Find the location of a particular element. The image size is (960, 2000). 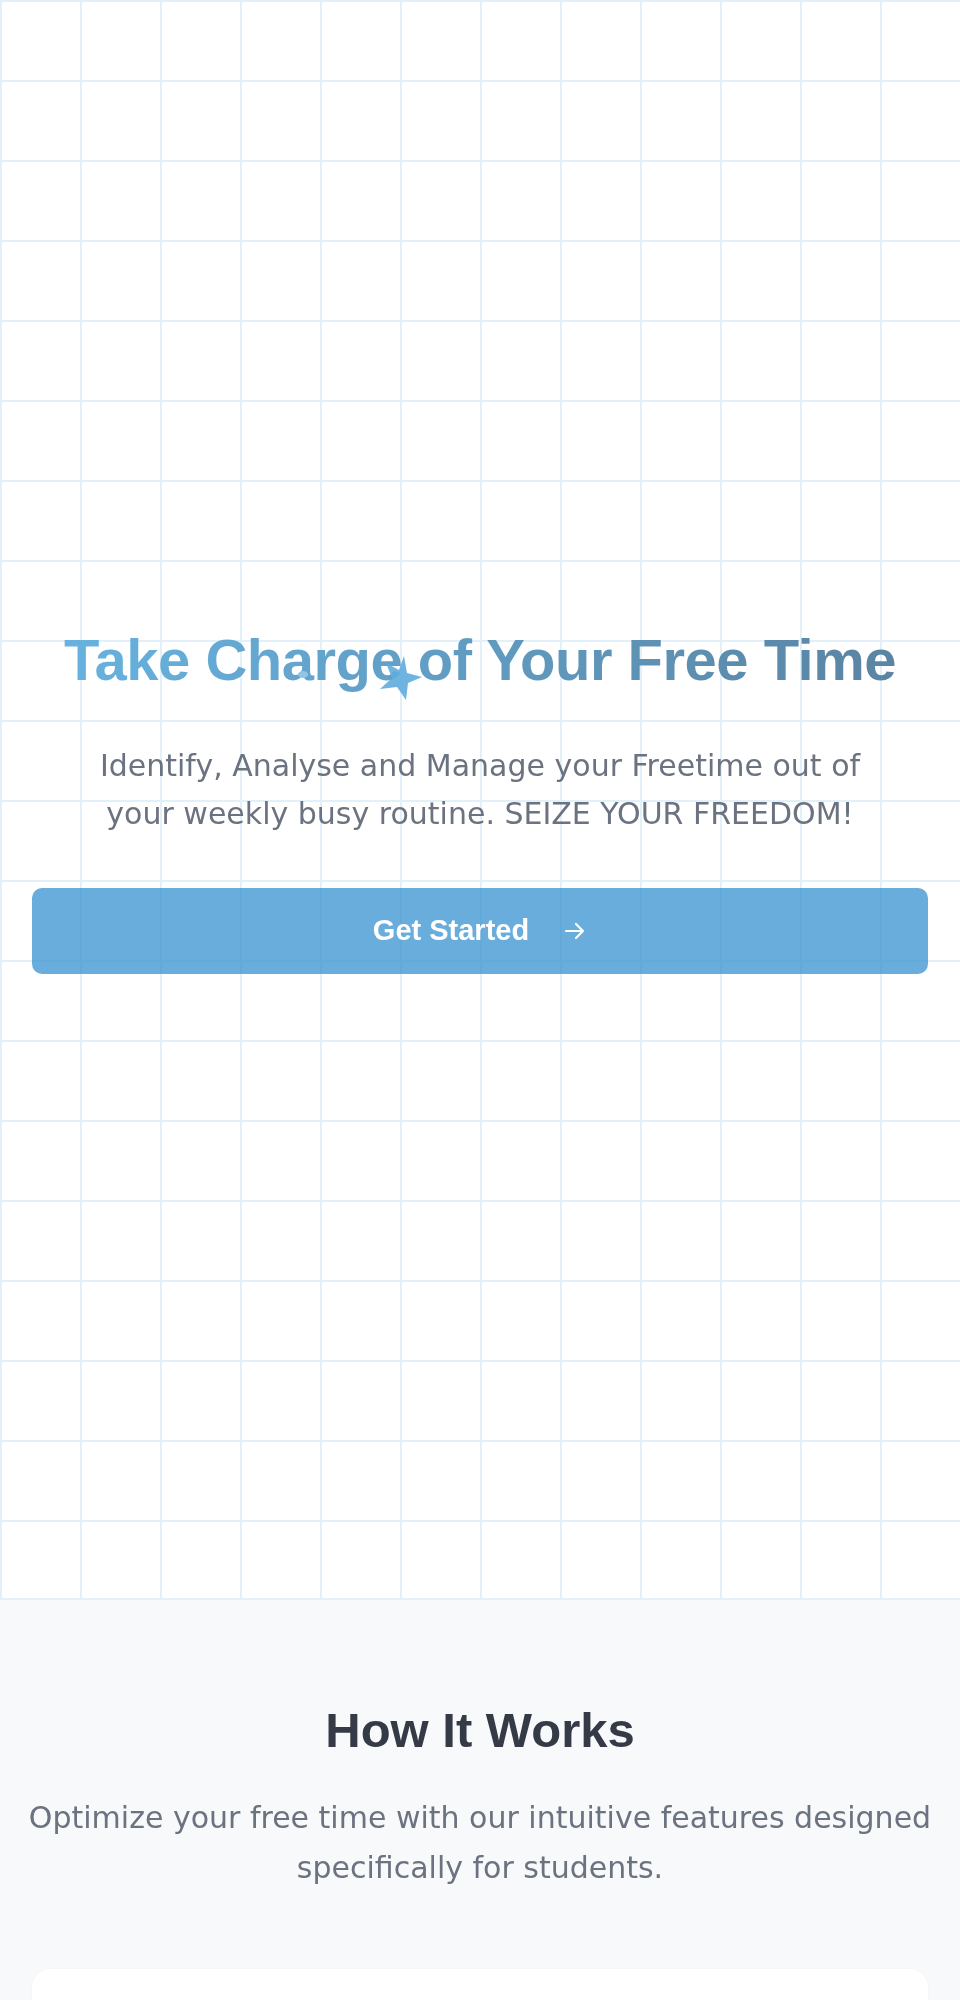

dot-icon is located at coordinates (303, 674).